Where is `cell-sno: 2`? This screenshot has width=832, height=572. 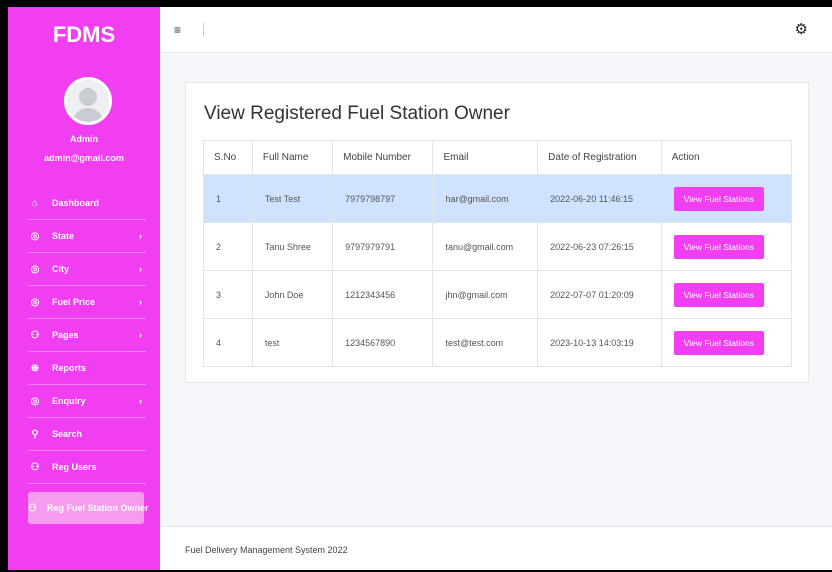 cell-sno: 2 is located at coordinates (228, 246).